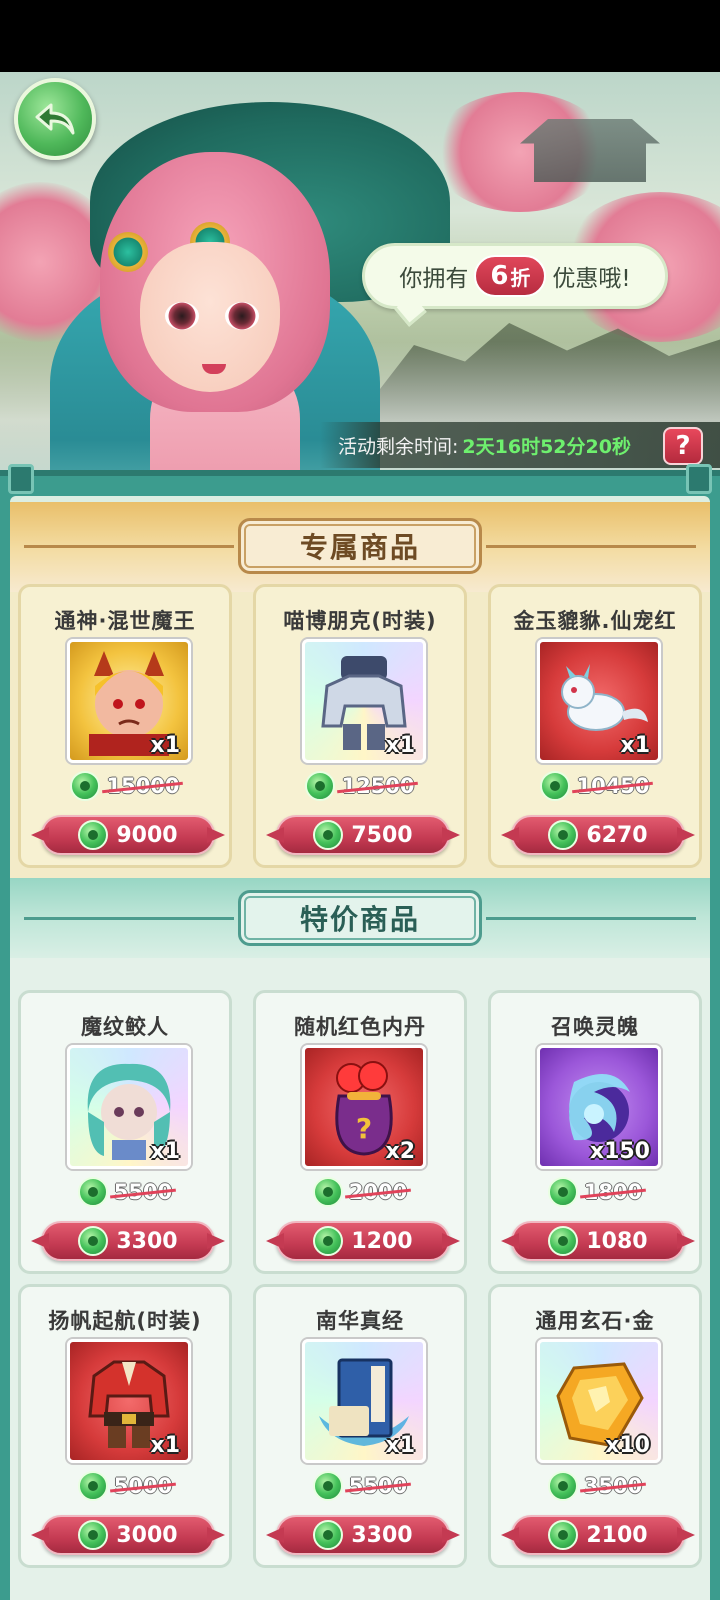  I want to click on item-name: 通用玄石·金, so click(595, 1321).